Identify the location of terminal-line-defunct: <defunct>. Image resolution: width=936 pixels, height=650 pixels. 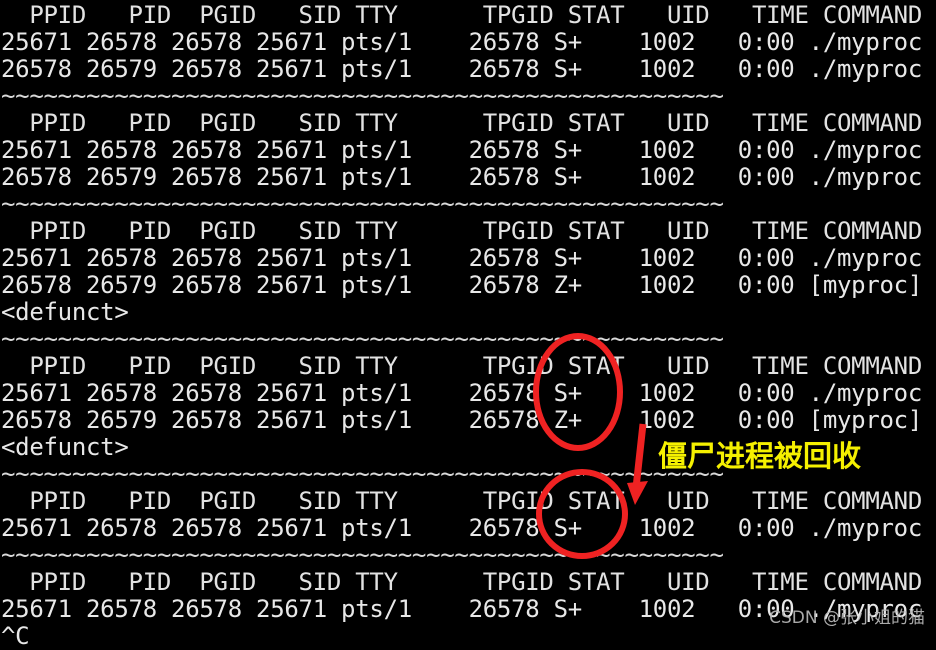
(65, 312).